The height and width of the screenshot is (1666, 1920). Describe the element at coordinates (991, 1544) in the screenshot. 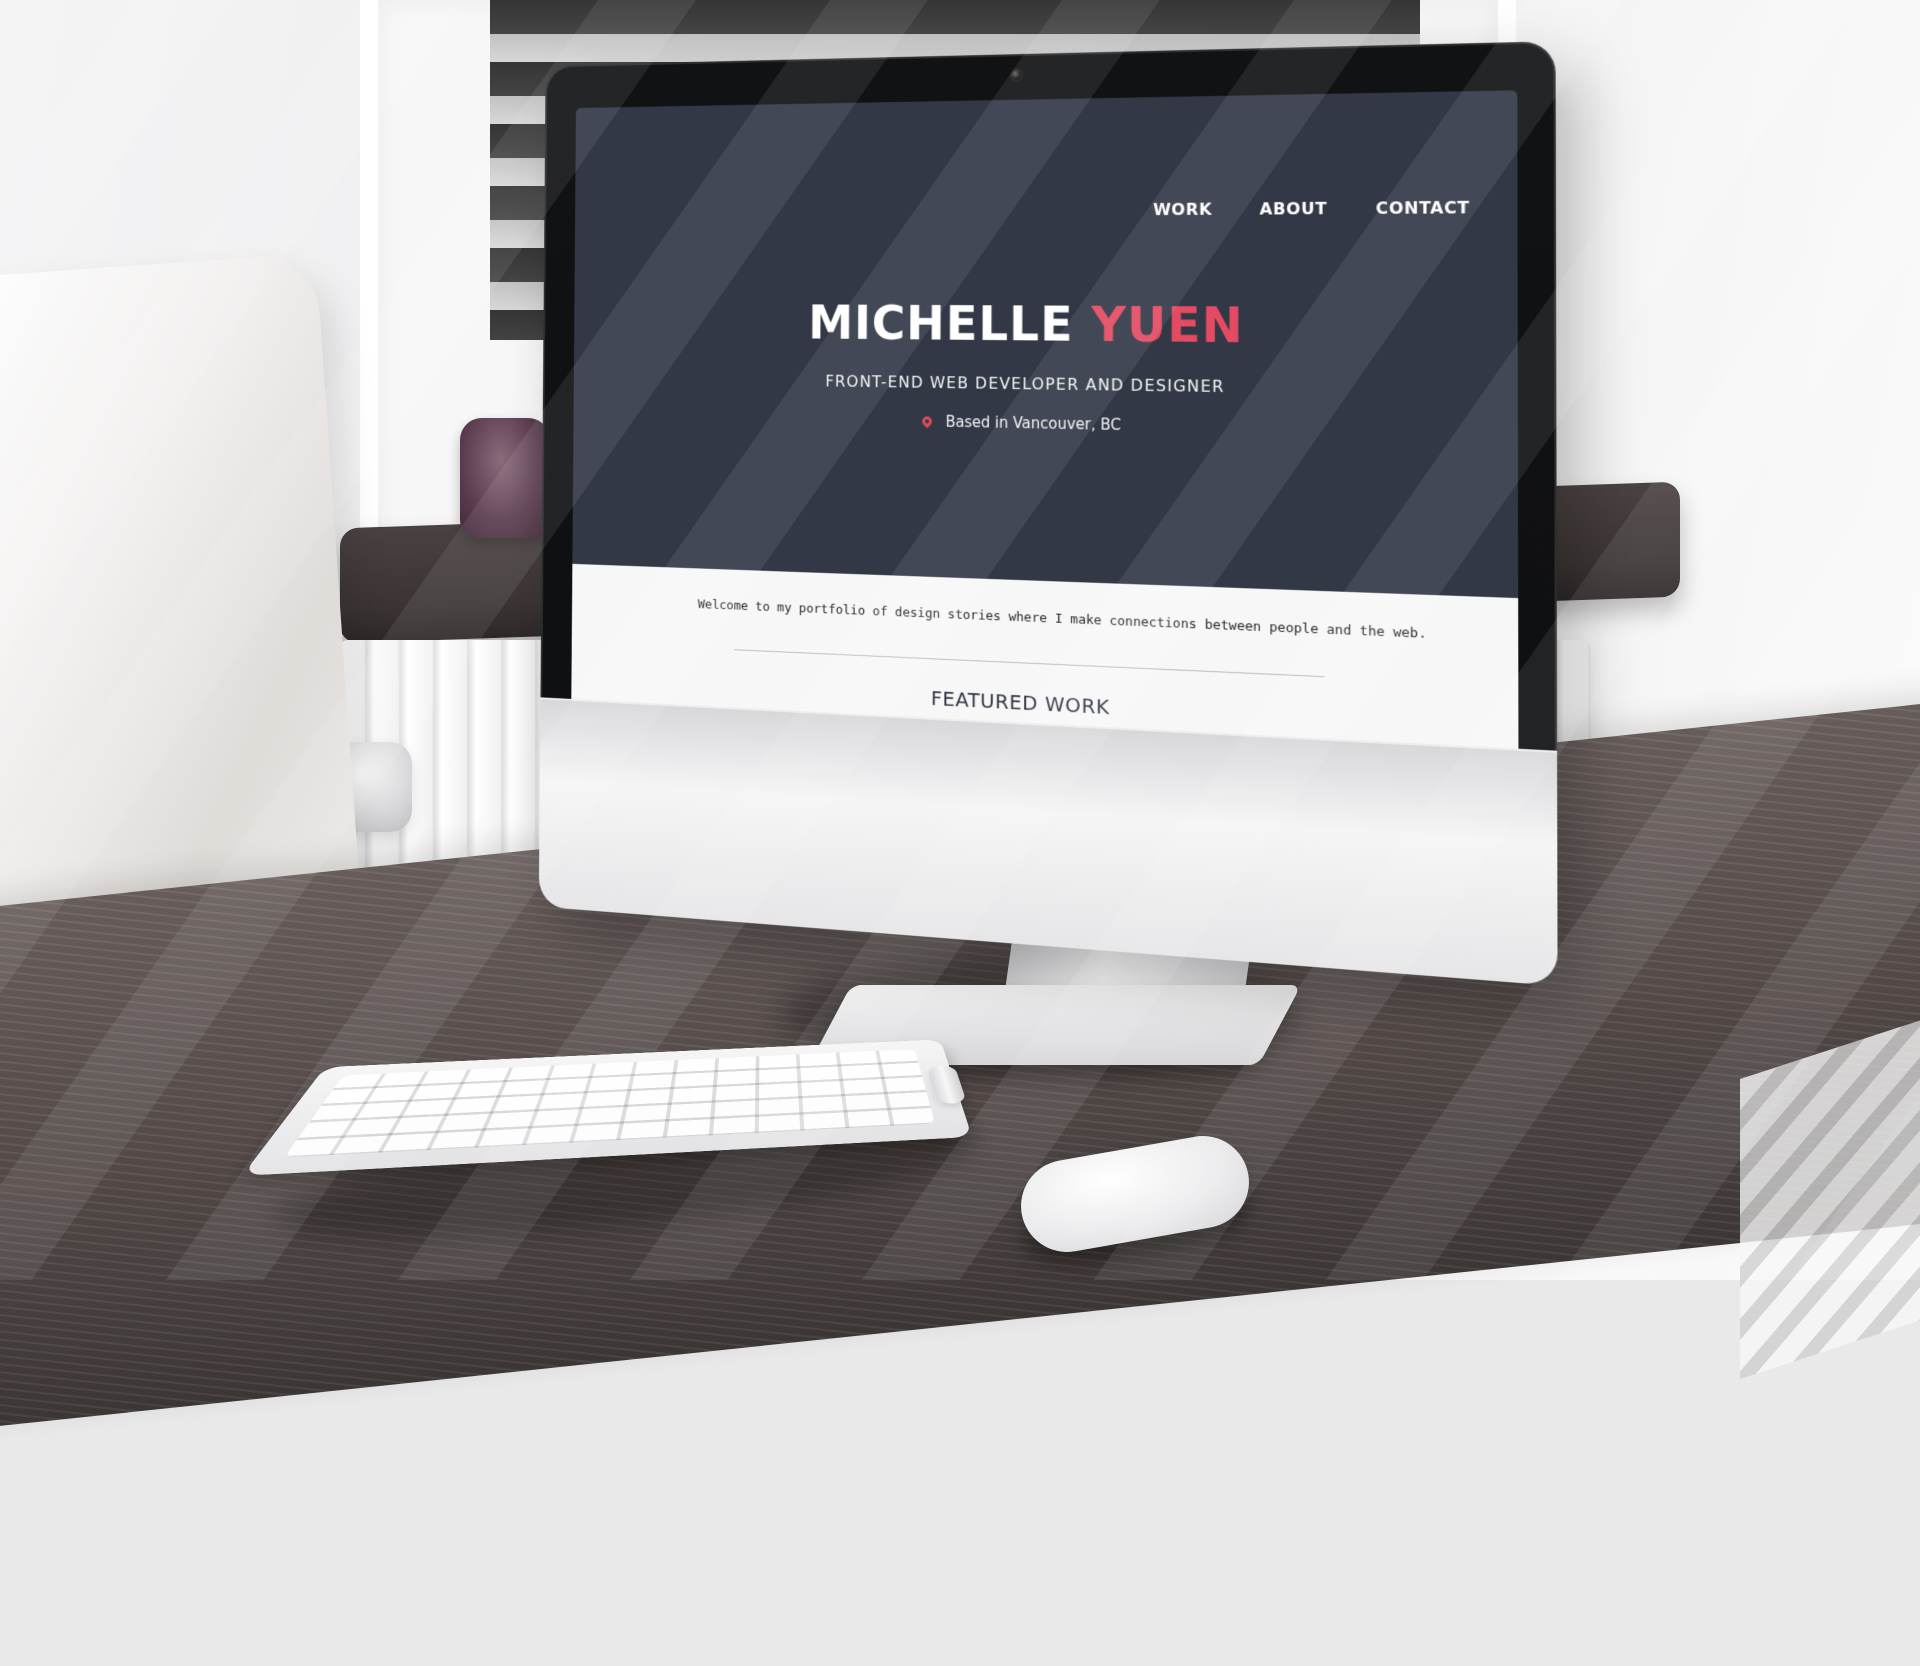

I see `apple-logo-icon` at that location.